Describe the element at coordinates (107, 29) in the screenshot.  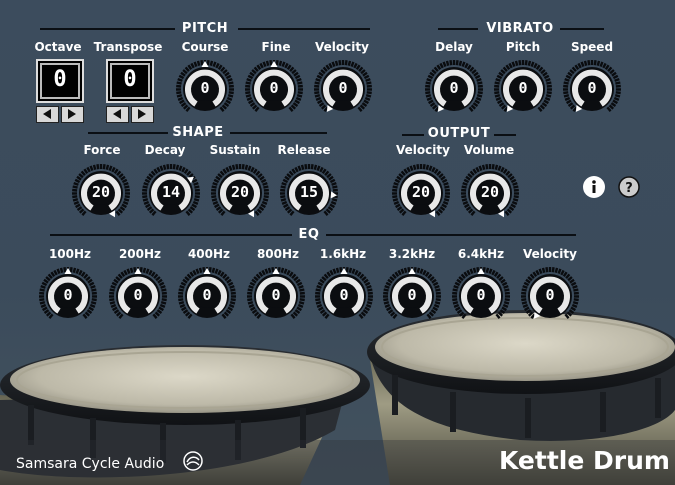
I see `pitch-line-left` at that location.